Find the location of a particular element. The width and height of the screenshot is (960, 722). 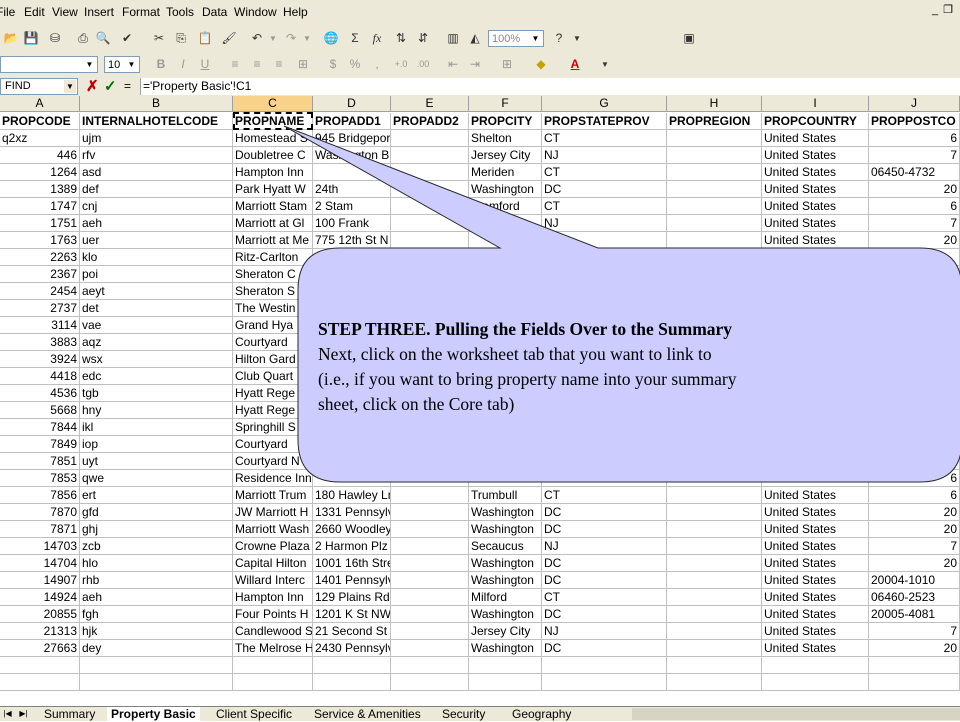

table-cell: Marriott Wash is located at coordinates (273, 529).